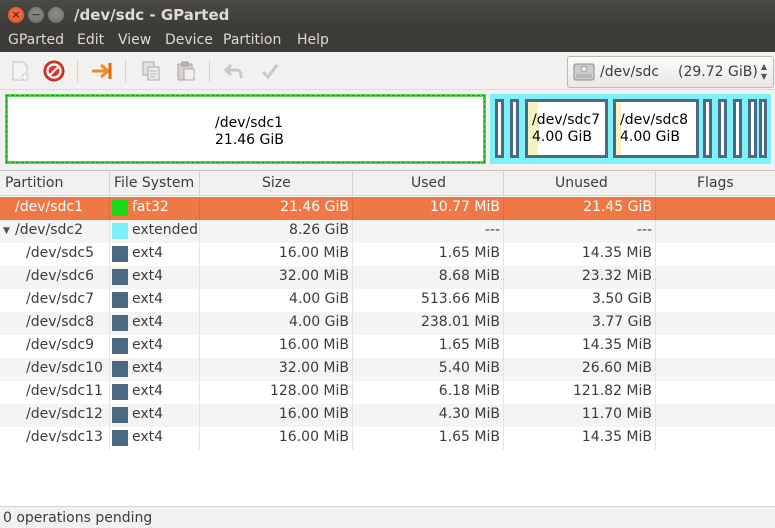 The height and width of the screenshot is (528, 775). Describe the element at coordinates (151, 71) in the screenshot. I see `copy-button` at that location.